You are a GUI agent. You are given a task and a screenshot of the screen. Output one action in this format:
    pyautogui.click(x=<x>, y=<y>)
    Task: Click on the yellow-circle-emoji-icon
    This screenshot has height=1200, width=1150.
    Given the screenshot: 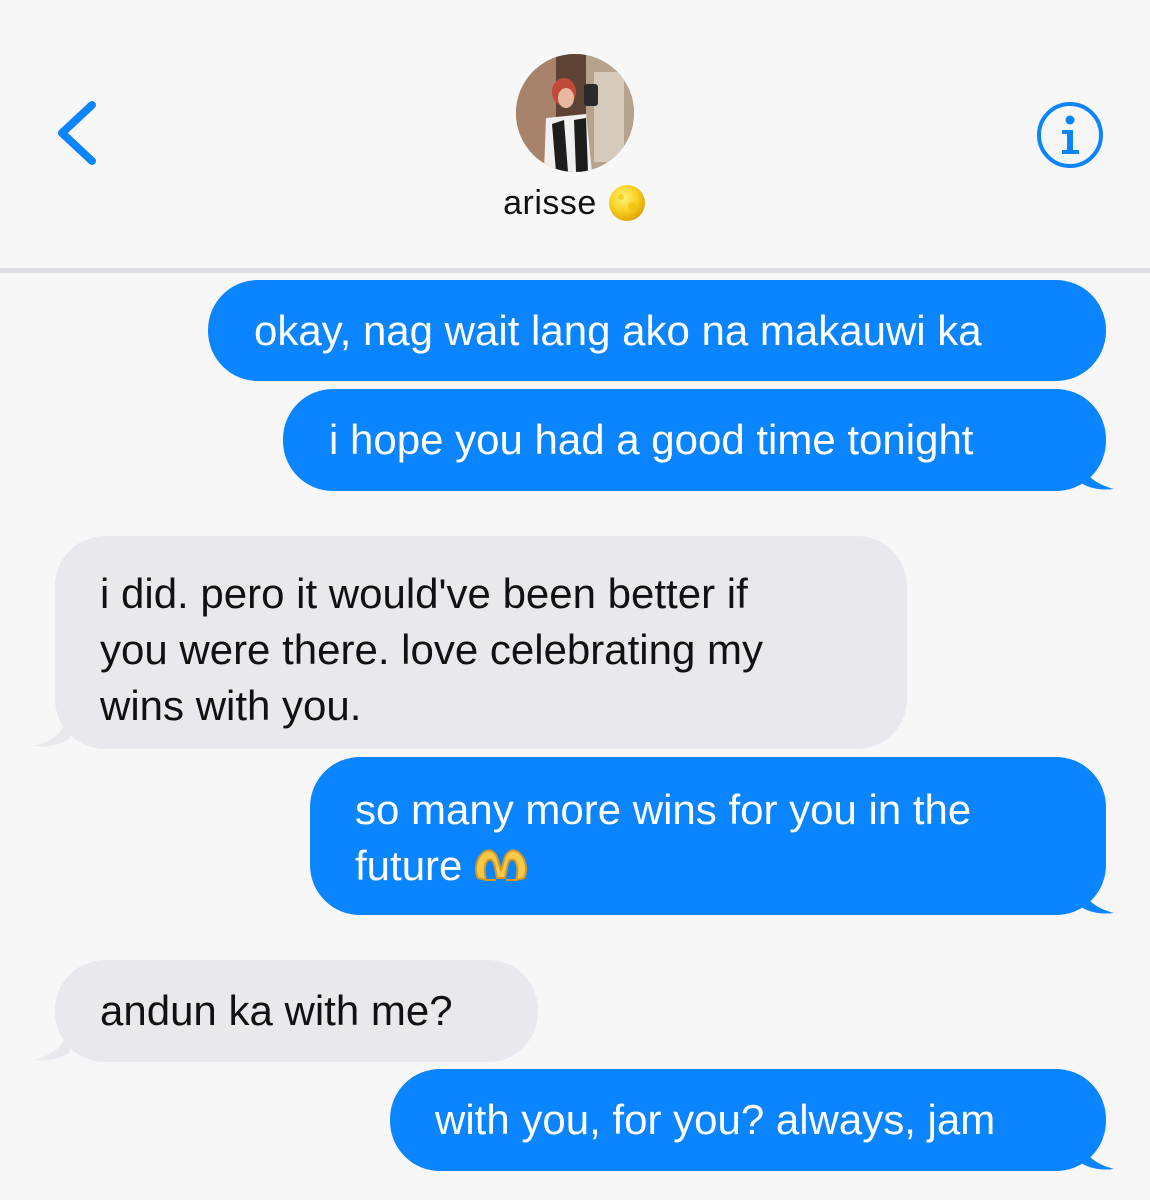 What is the action you would take?
    pyautogui.click(x=626, y=203)
    